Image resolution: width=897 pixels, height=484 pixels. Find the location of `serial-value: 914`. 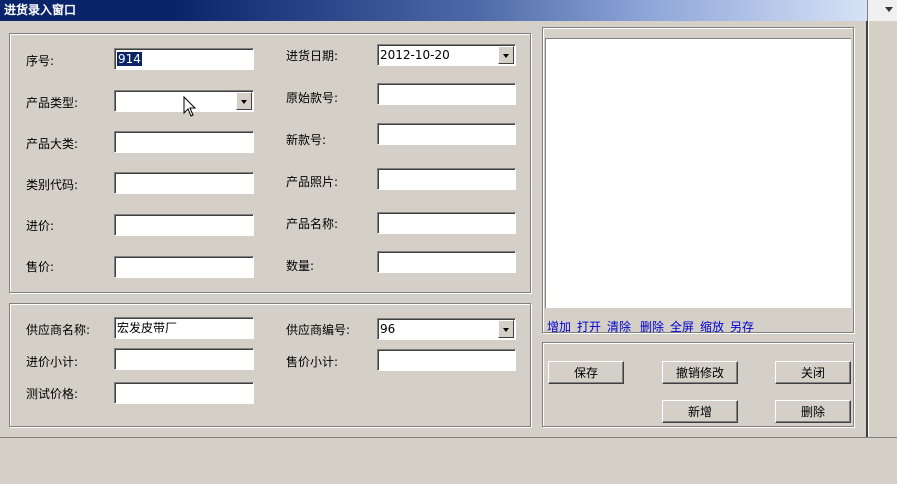

serial-value: 914 is located at coordinates (129, 59).